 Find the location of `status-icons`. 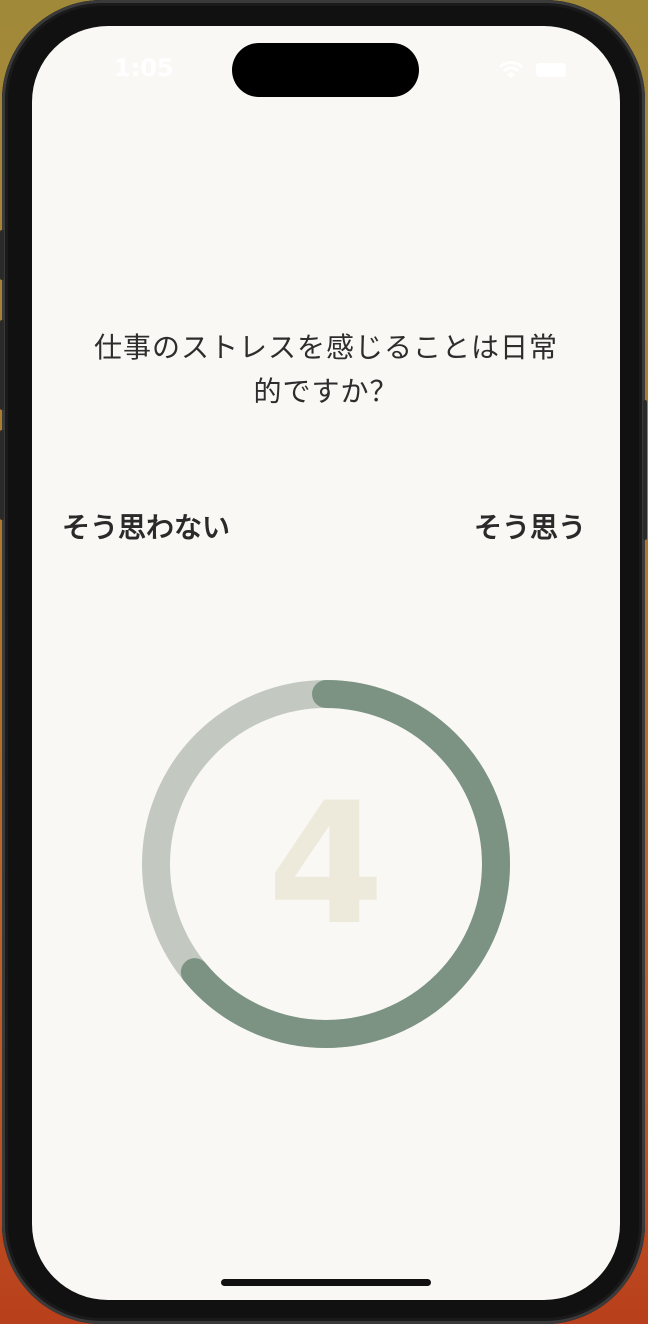

status-icons is located at coordinates (532, 70).